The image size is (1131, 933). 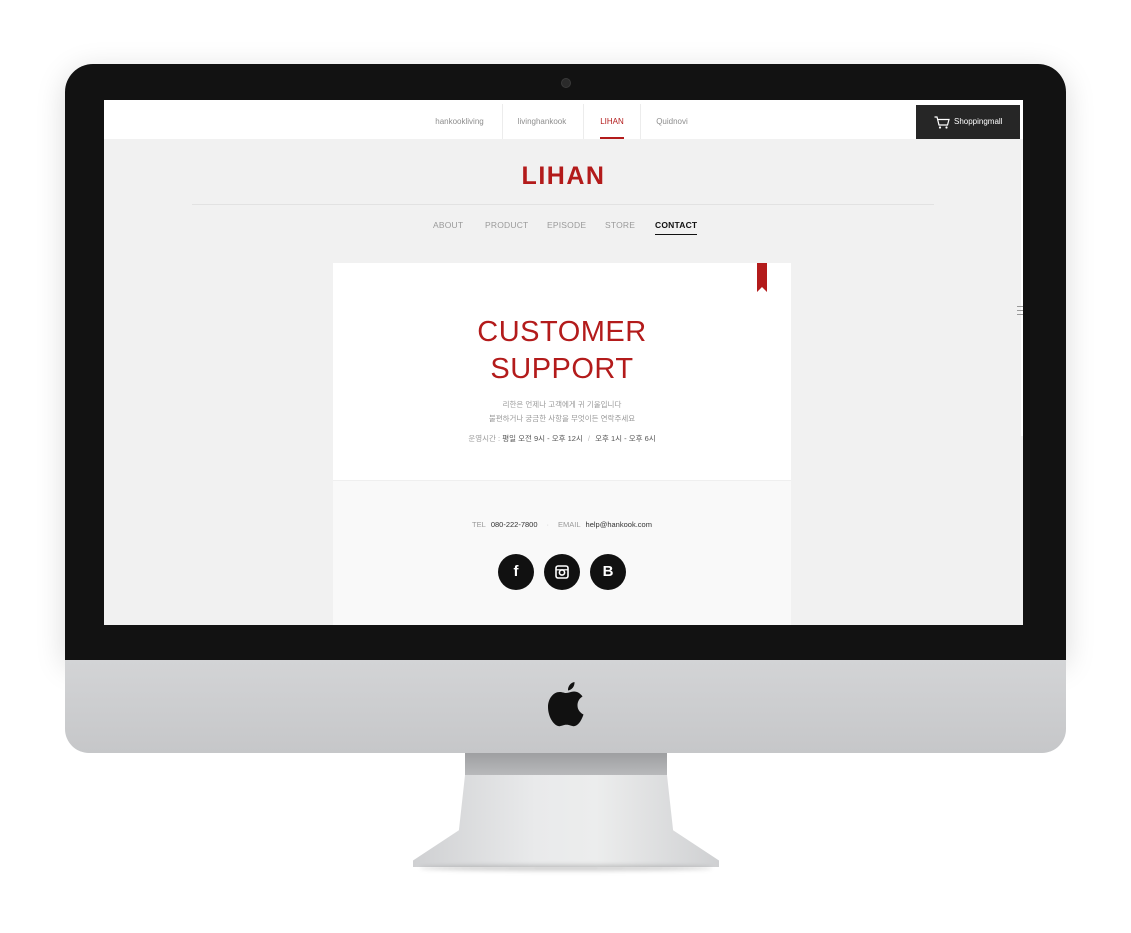 What do you see at coordinates (542, 119) in the screenshot?
I see `brand-link-livinghankook: livinghankook` at bounding box center [542, 119].